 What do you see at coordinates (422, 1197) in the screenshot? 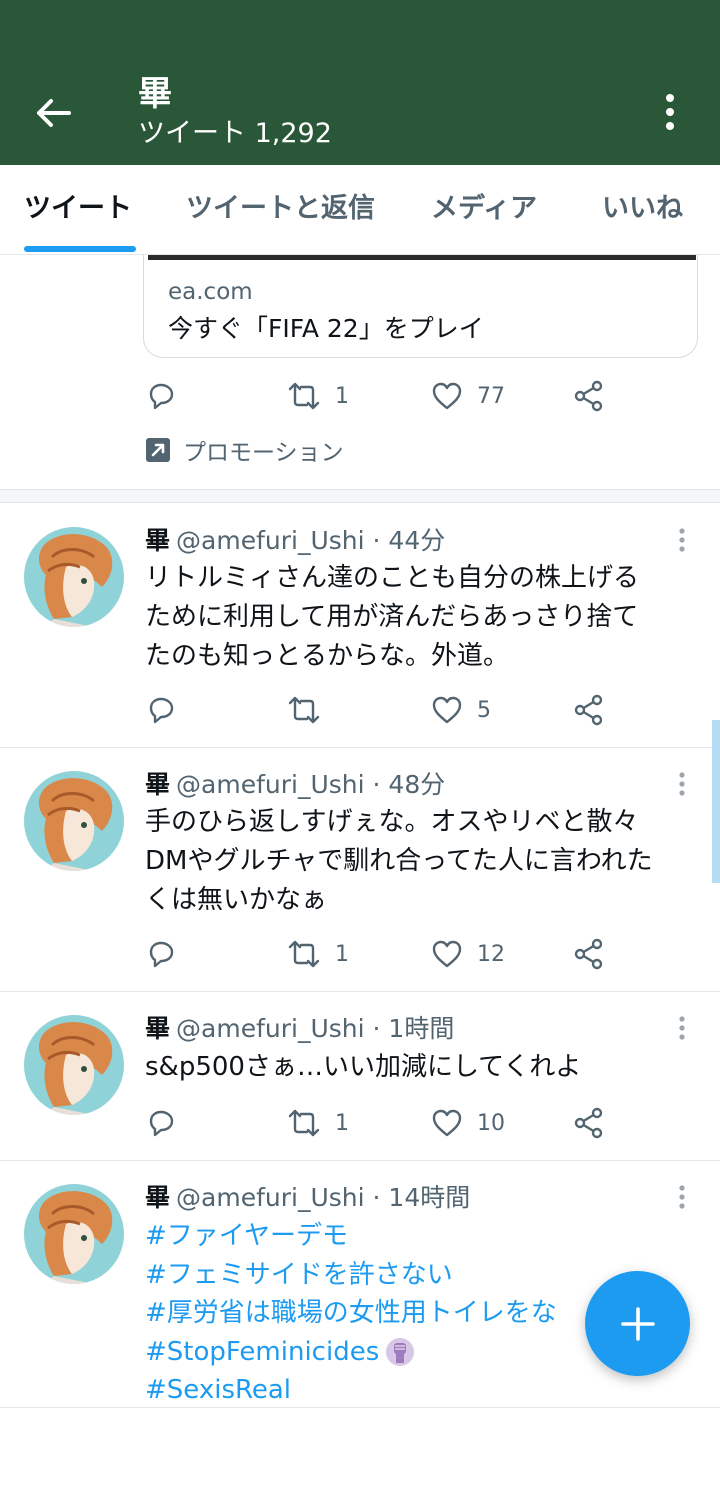
I see `timestamp: · 14時間` at bounding box center [422, 1197].